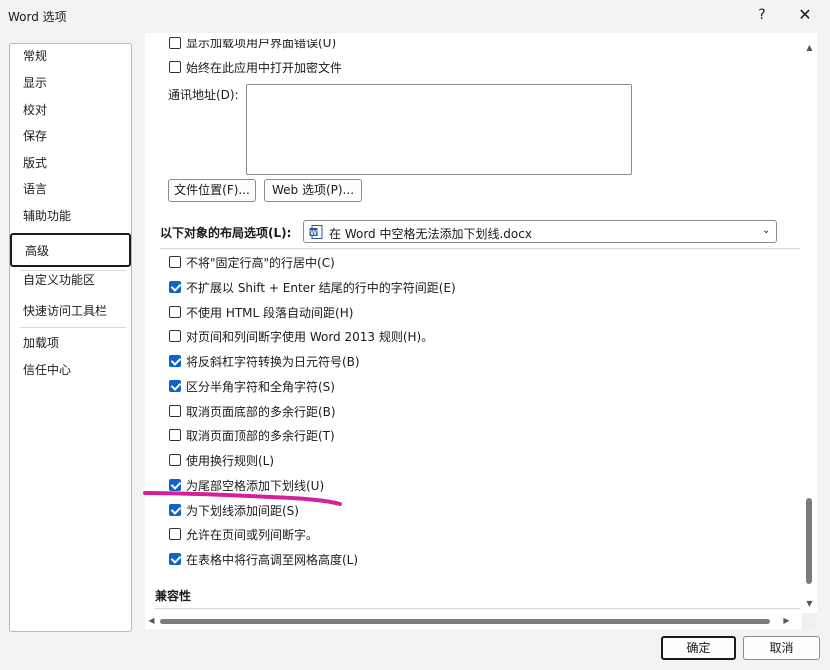 This screenshot has width=830, height=670. What do you see at coordinates (70, 56) in the screenshot?
I see `sidebar-item-general: 常规` at bounding box center [70, 56].